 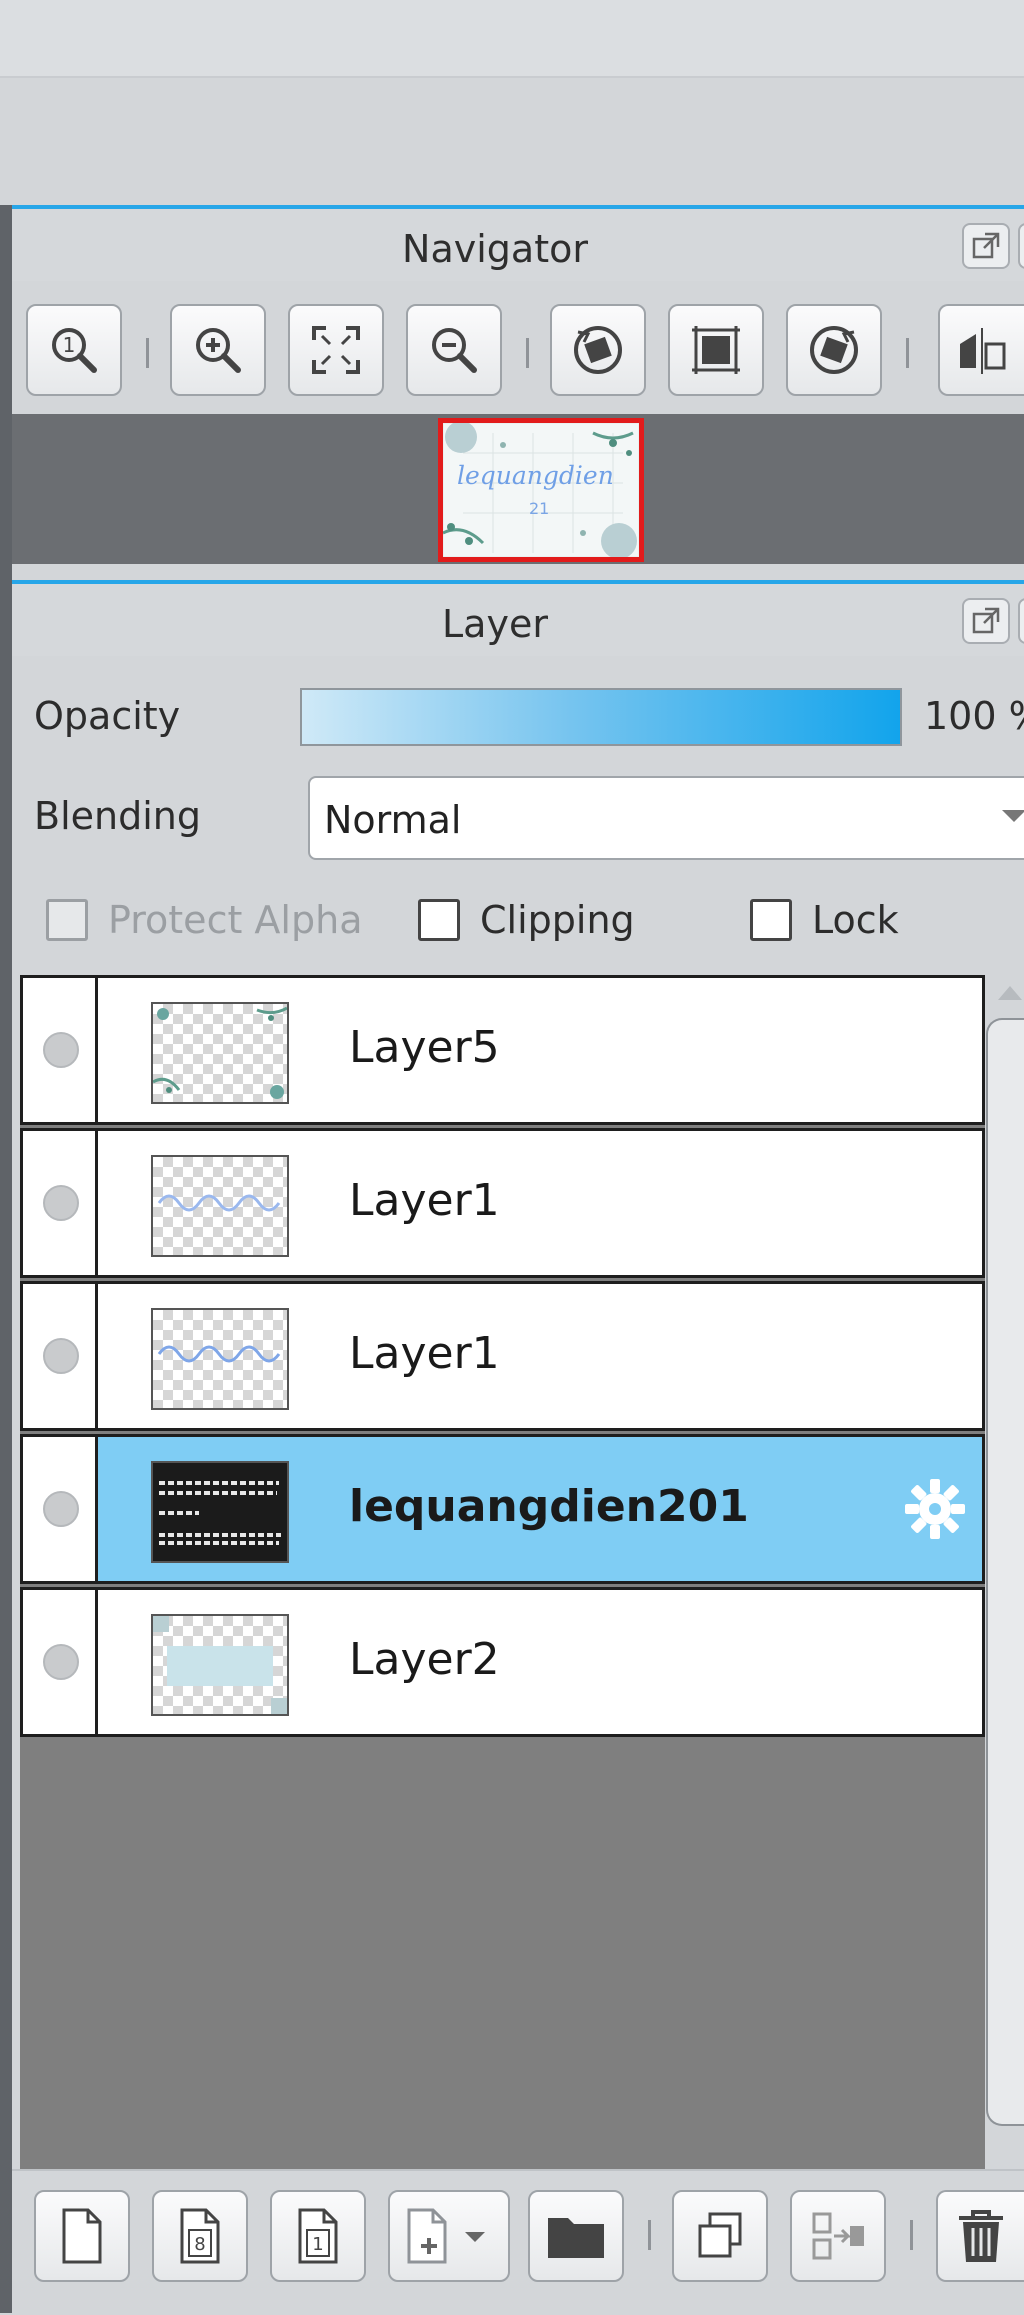 What do you see at coordinates (535, 475) in the screenshot?
I see `preview-script-text: lequangdien` at bounding box center [535, 475].